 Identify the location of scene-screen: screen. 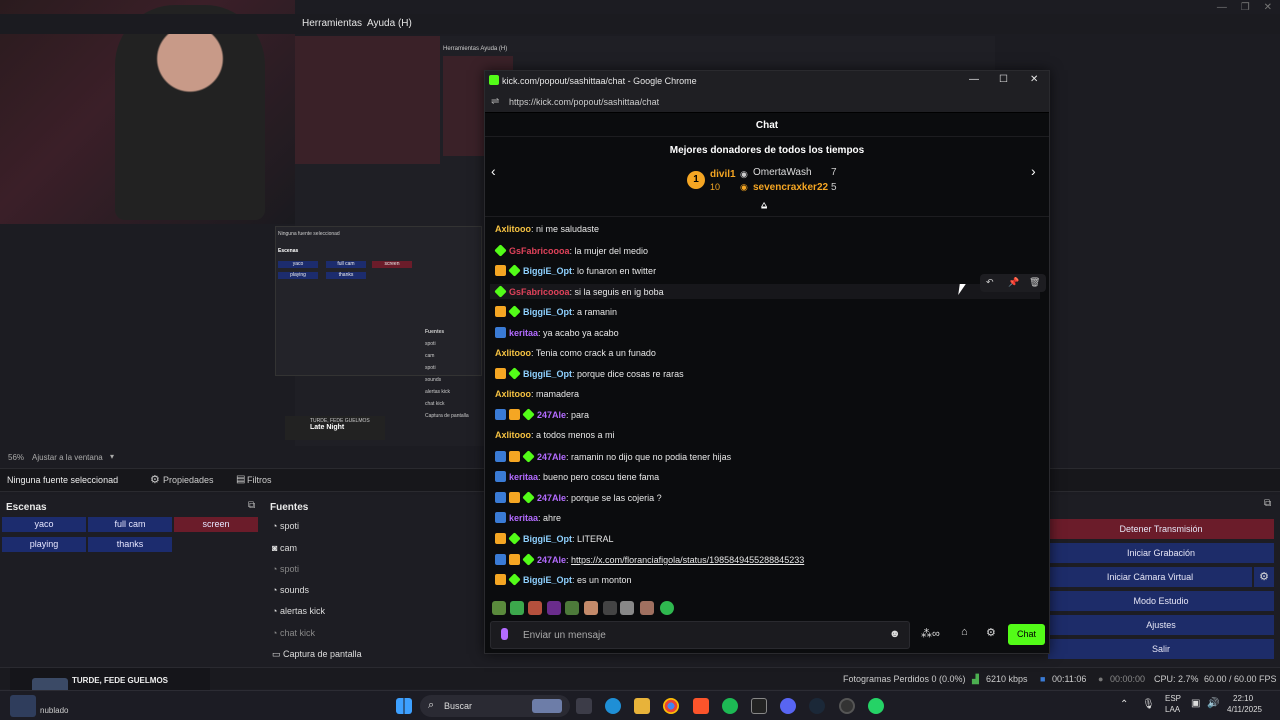
(216, 524).